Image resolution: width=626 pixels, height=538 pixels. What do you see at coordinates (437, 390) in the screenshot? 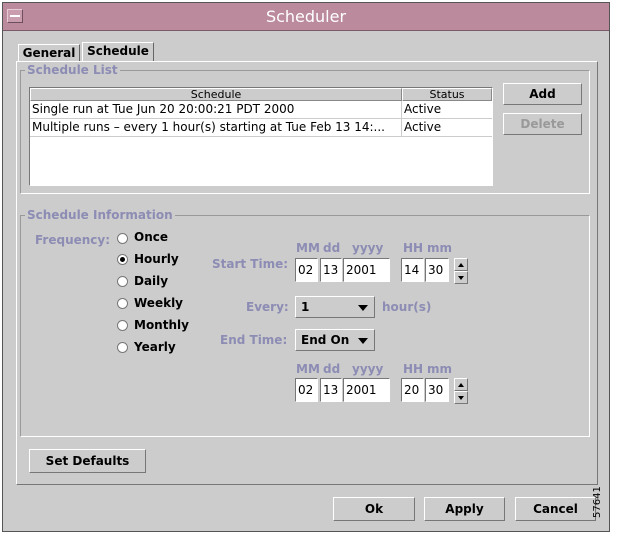
I see `end-minute-field: 30` at bounding box center [437, 390].